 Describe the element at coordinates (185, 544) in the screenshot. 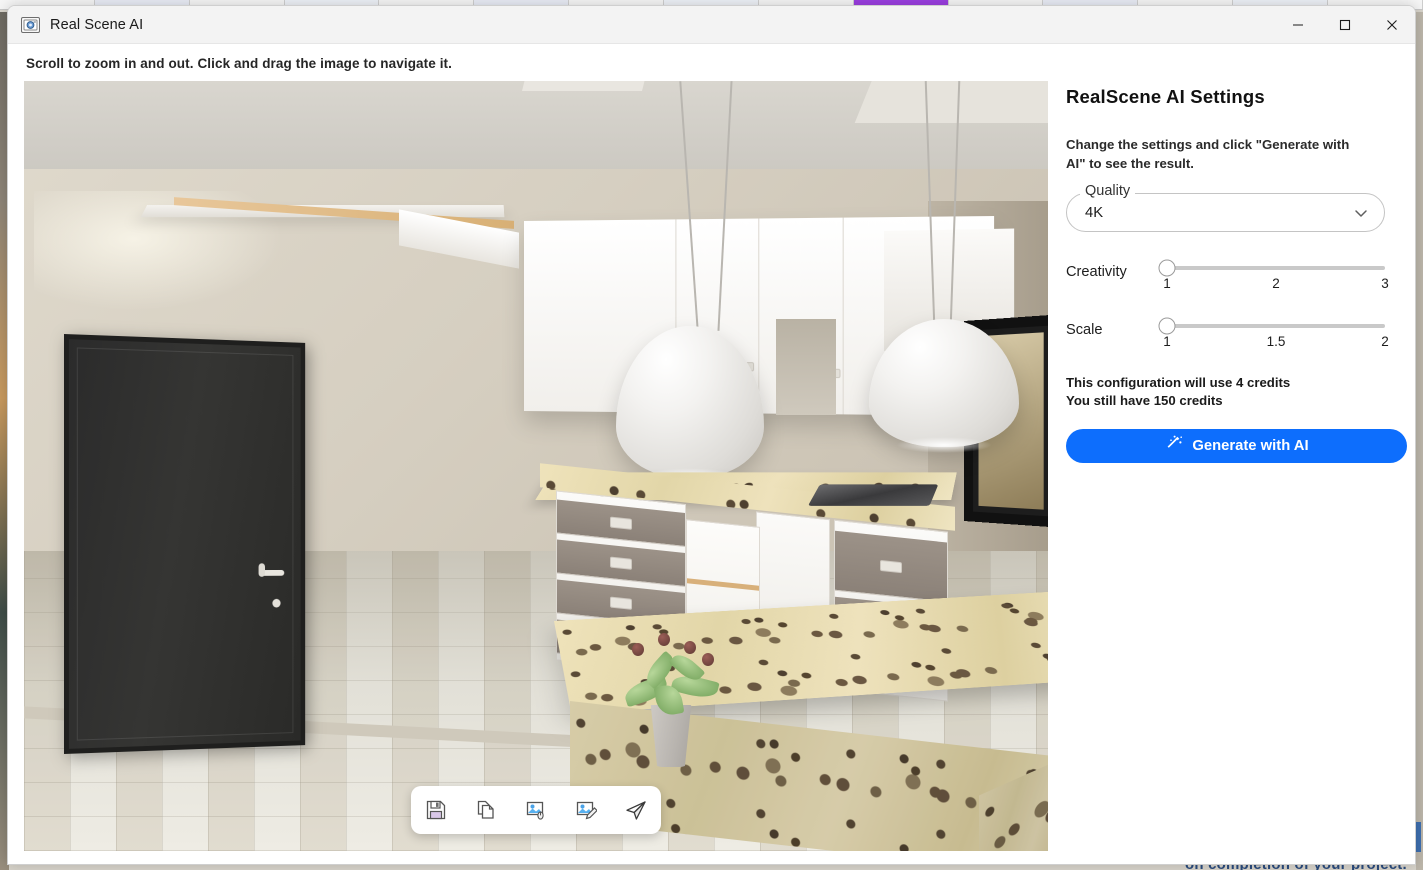

I see `scene-door` at that location.